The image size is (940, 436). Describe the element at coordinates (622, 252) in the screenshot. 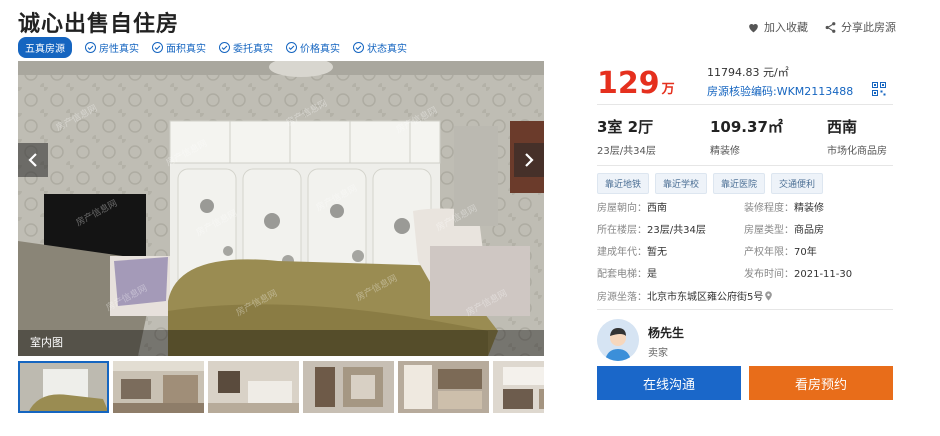

I see `detail-key: 建成年代：` at that location.